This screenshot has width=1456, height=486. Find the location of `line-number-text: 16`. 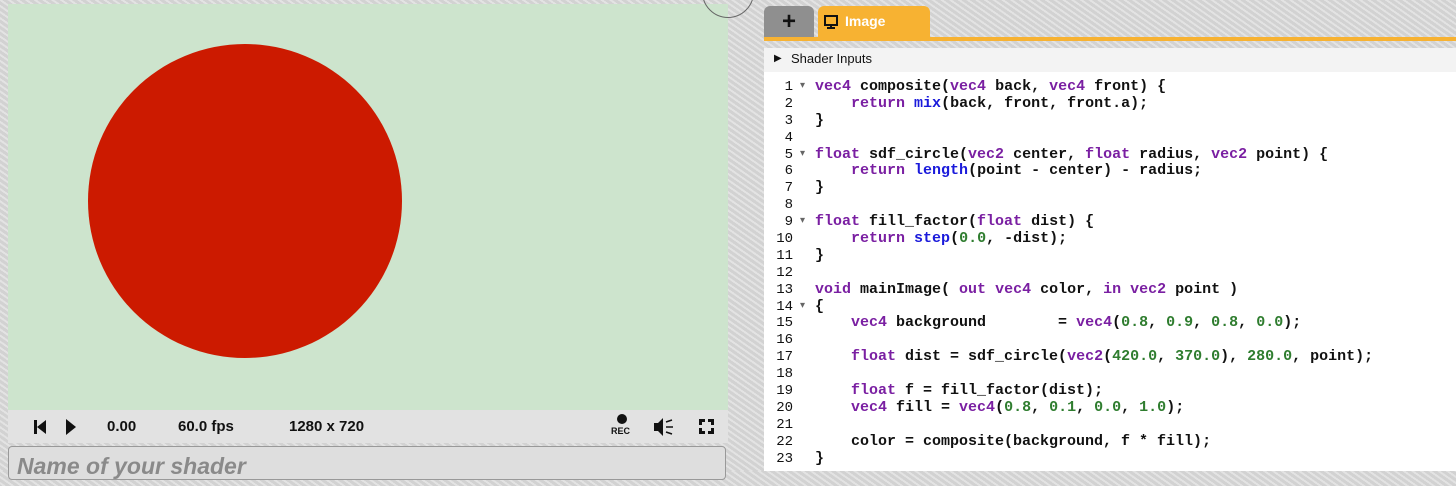

line-number-text: 16 is located at coordinates (784, 340).